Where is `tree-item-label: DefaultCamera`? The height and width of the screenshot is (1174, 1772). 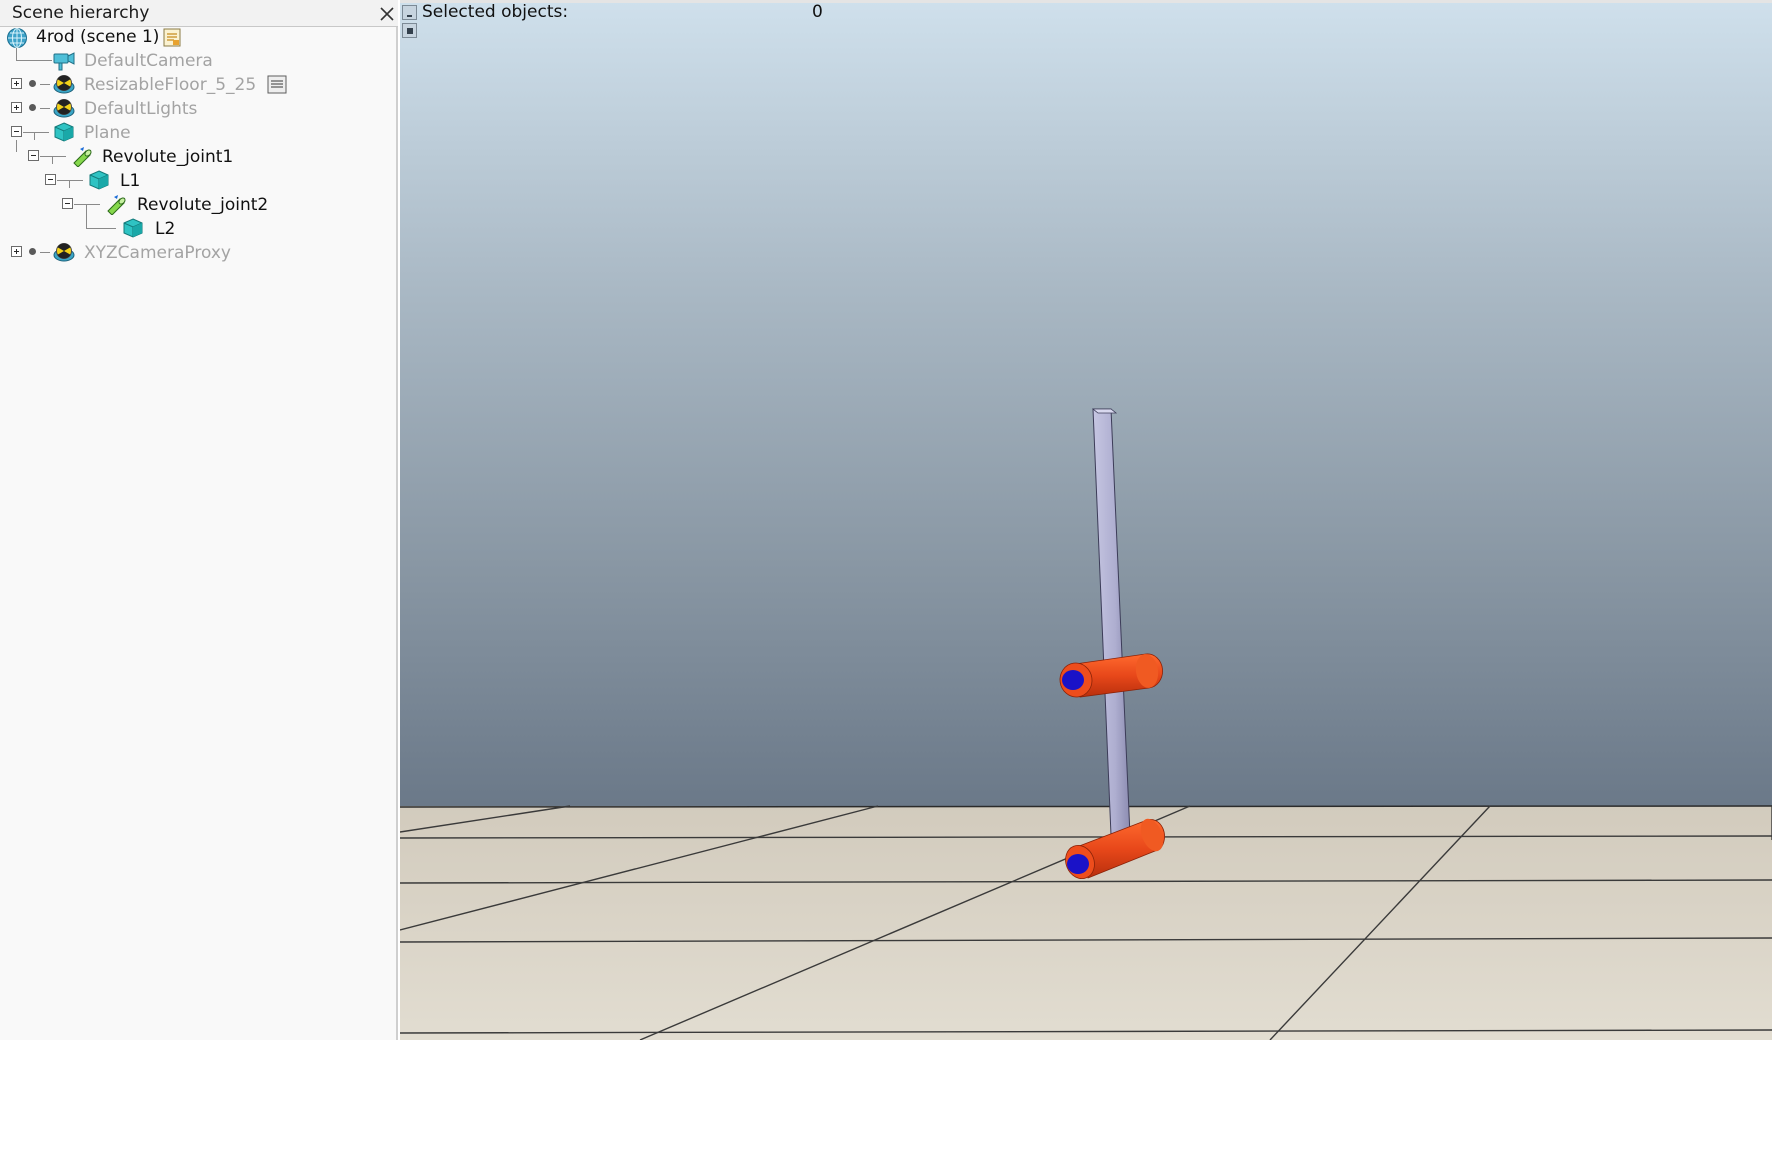
tree-item-label: DefaultCamera is located at coordinates (148, 61).